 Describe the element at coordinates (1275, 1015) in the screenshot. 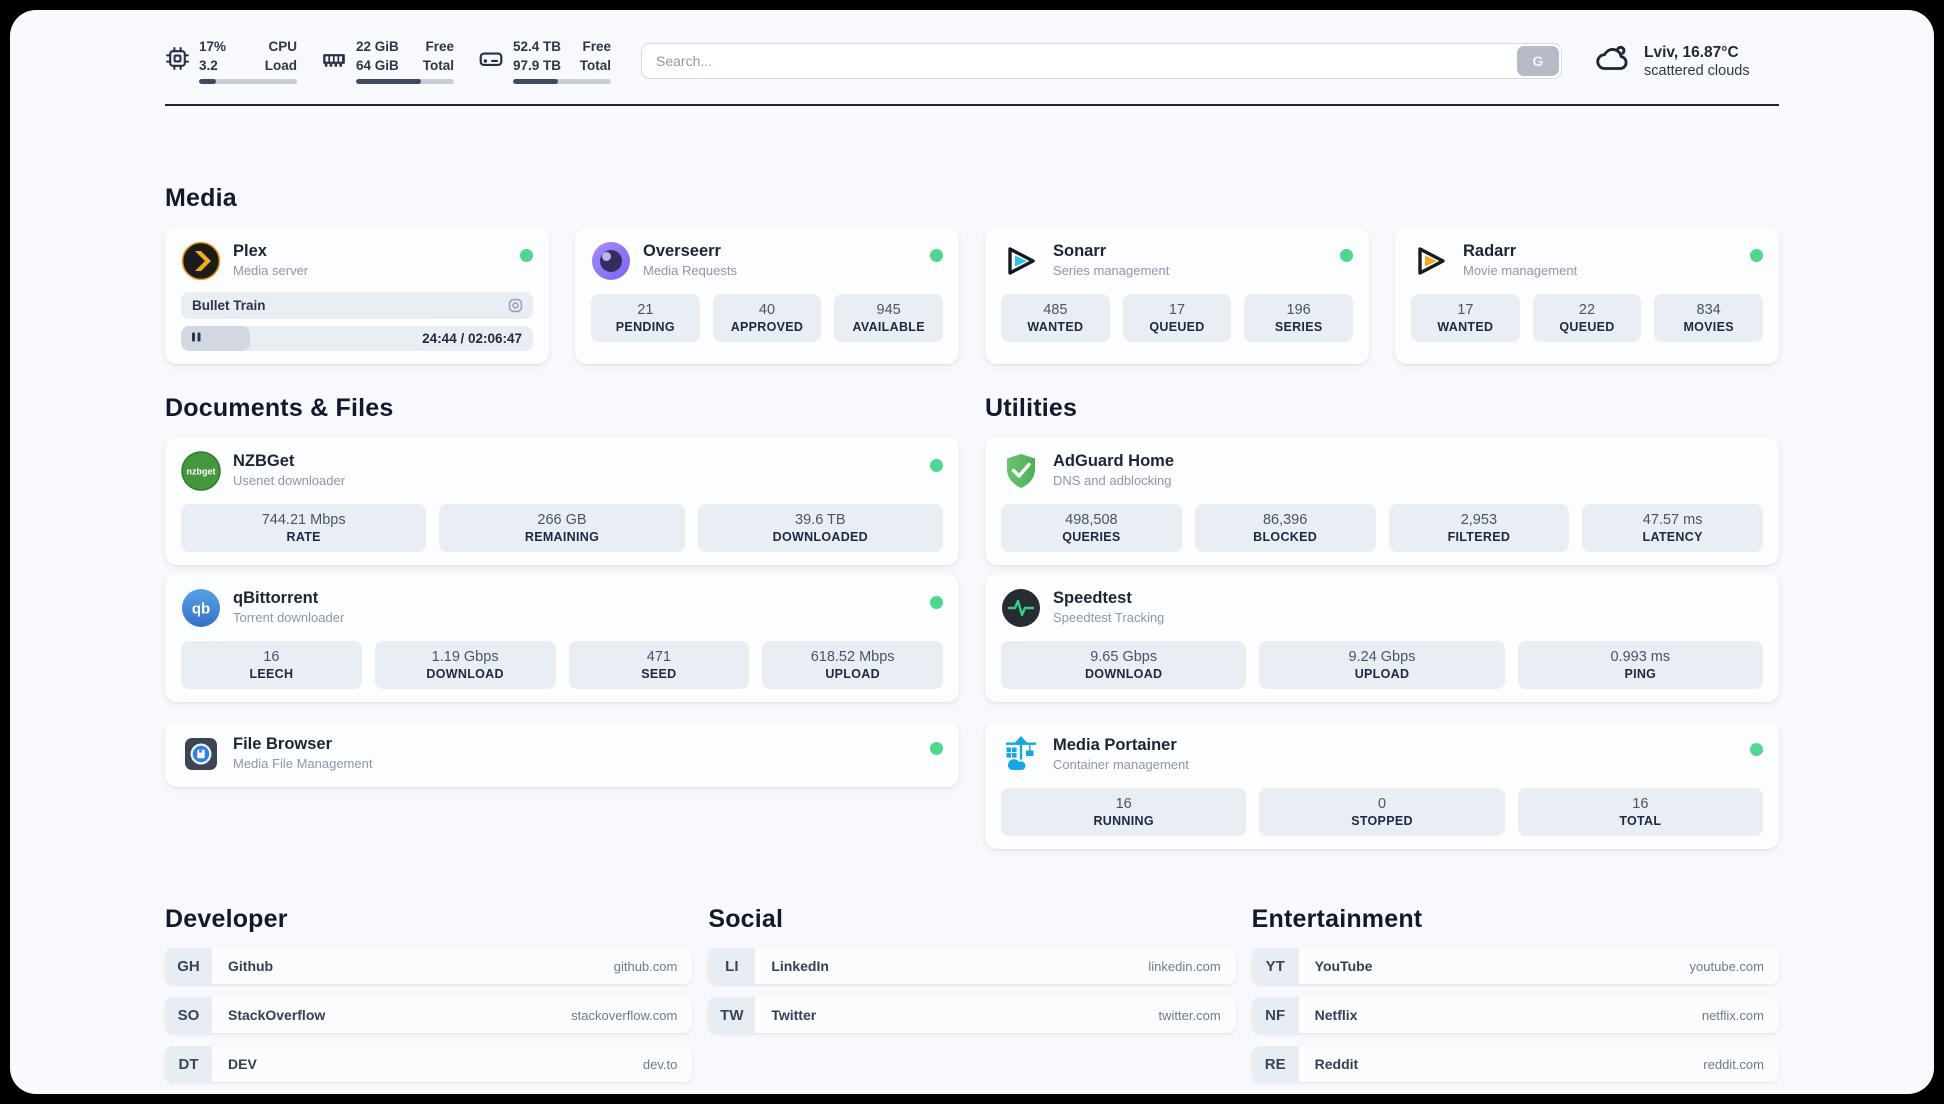

I see `bookmark-abbr: NF` at that location.